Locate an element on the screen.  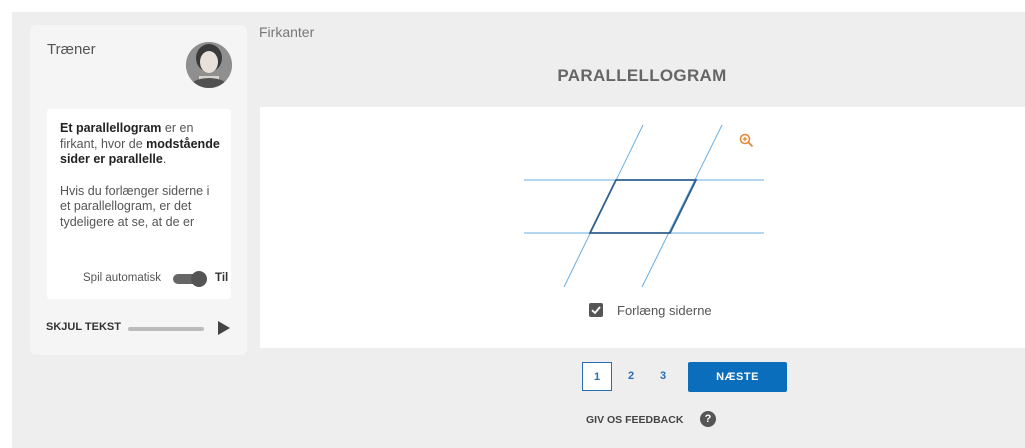
check-icon is located at coordinates (596, 310).